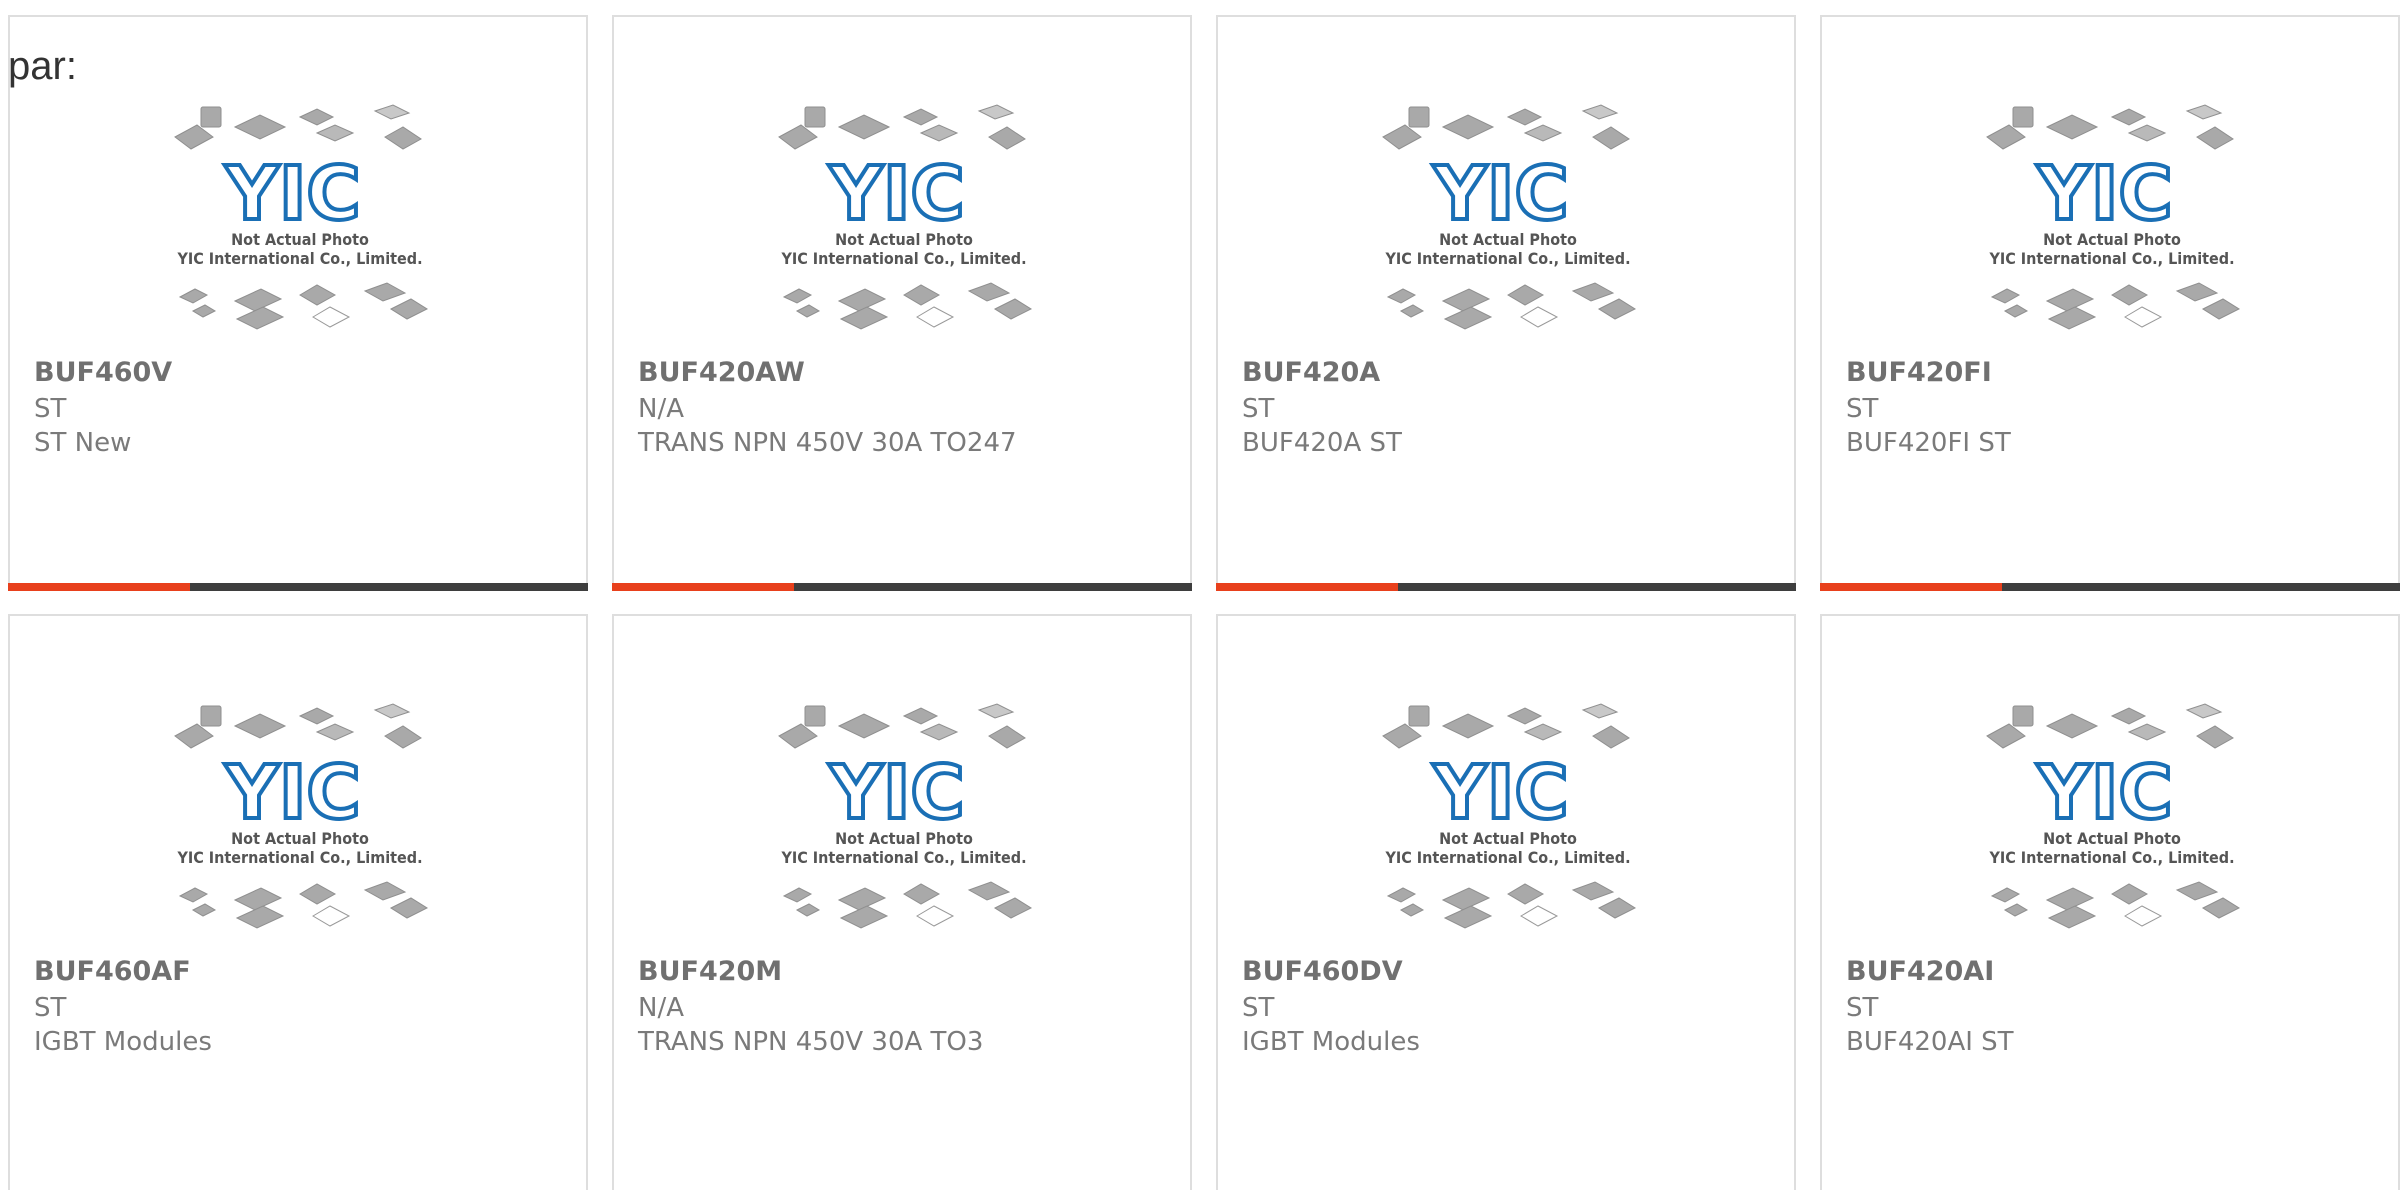 This screenshot has width=2400, height=1190. Describe the element at coordinates (1930, 1042) in the screenshot. I see `description: BUF420AI ST` at that location.